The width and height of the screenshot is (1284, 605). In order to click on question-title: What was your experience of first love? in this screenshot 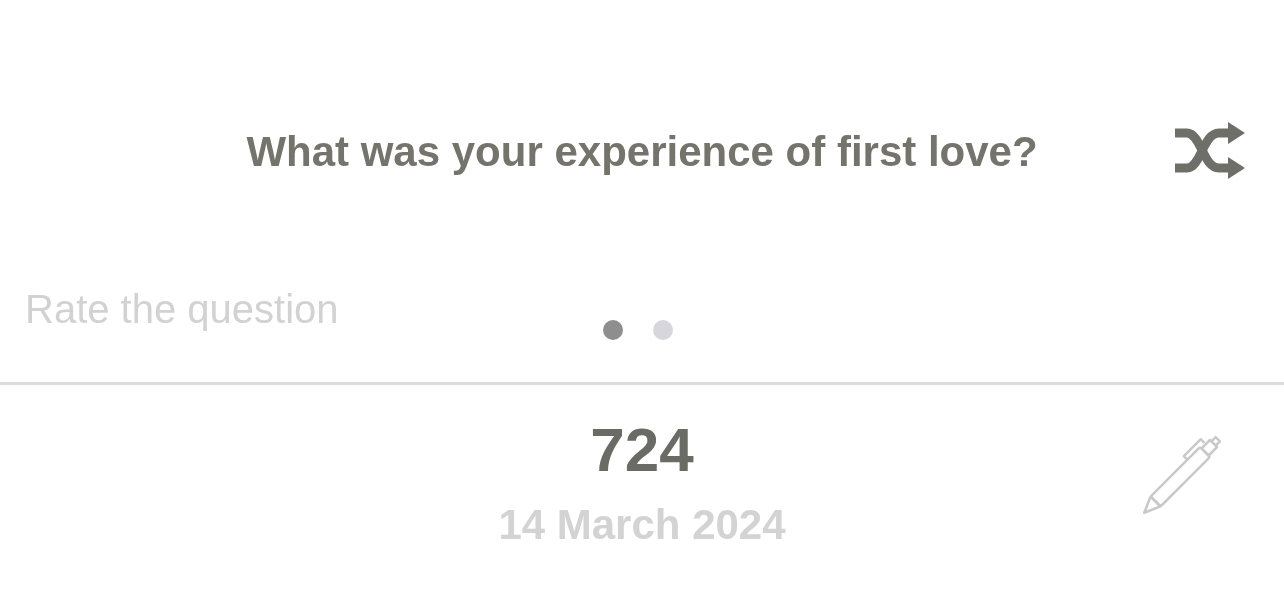, I will do `click(642, 152)`.